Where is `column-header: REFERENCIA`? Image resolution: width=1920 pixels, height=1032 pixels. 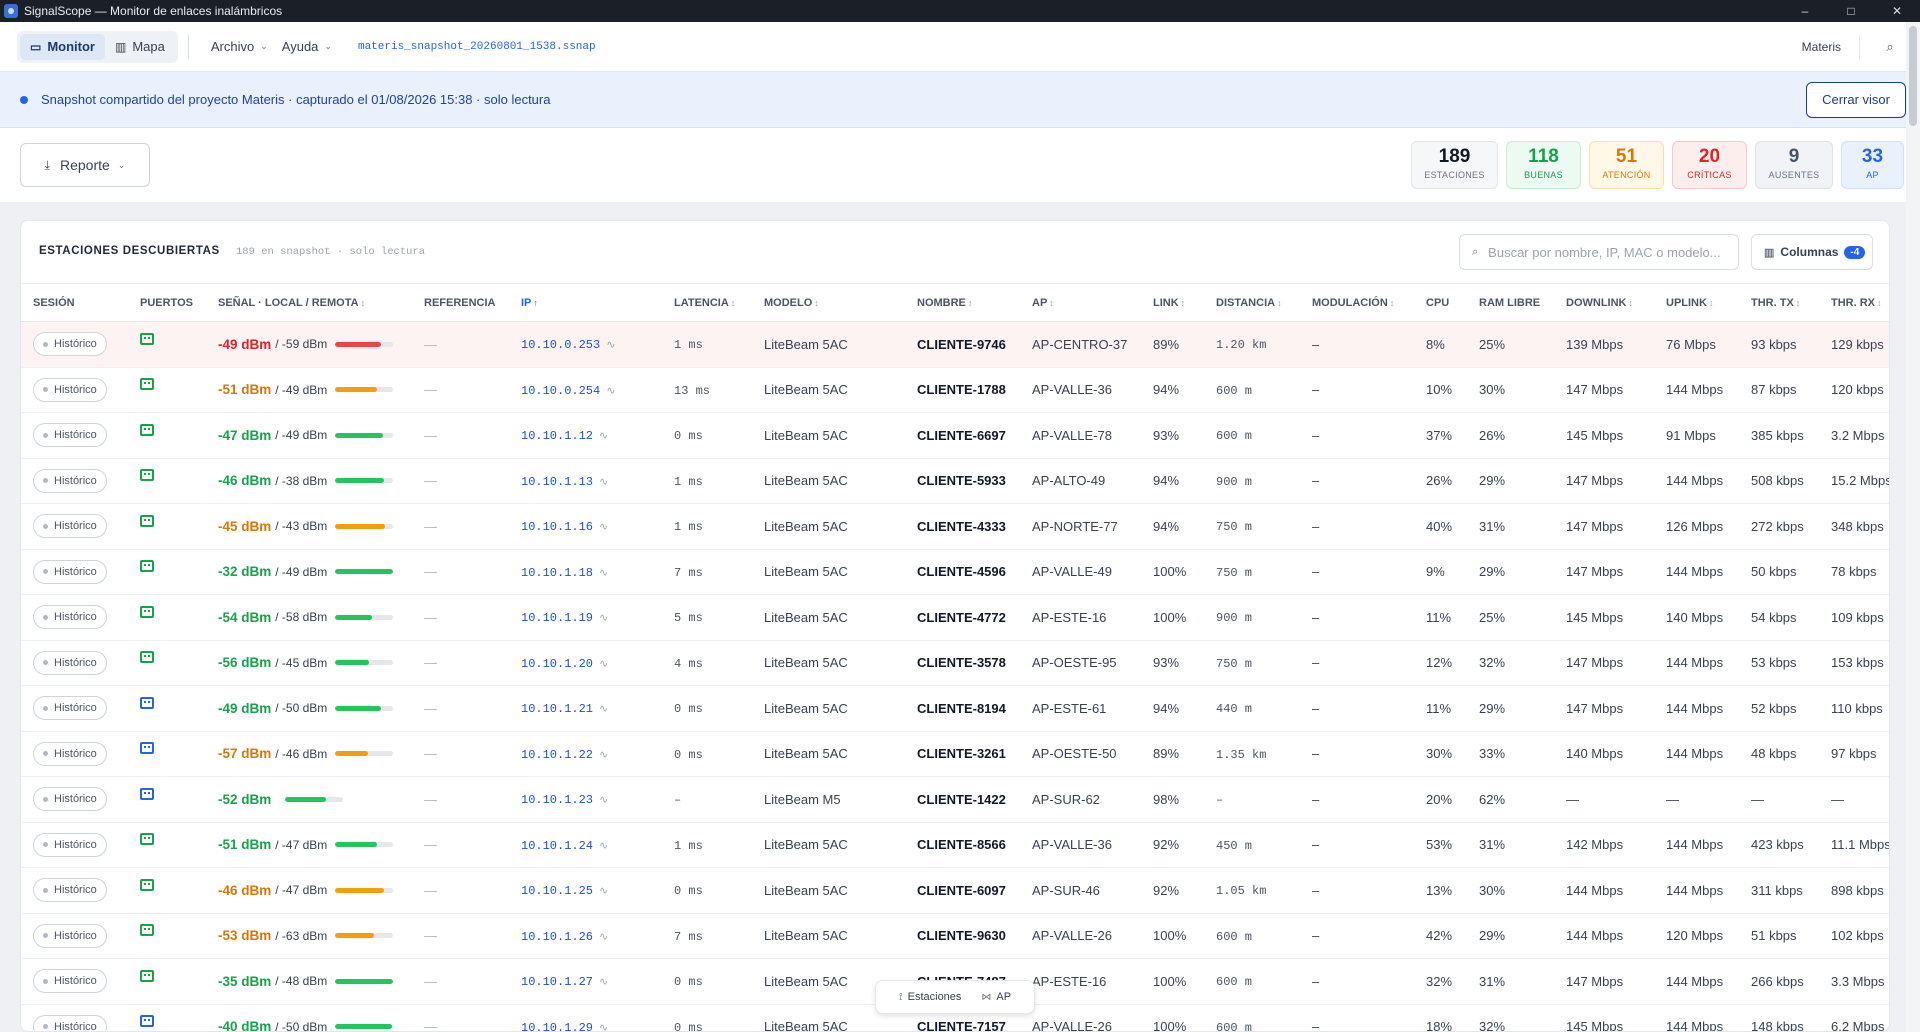
column-header: REFERENCIA is located at coordinates (460, 302).